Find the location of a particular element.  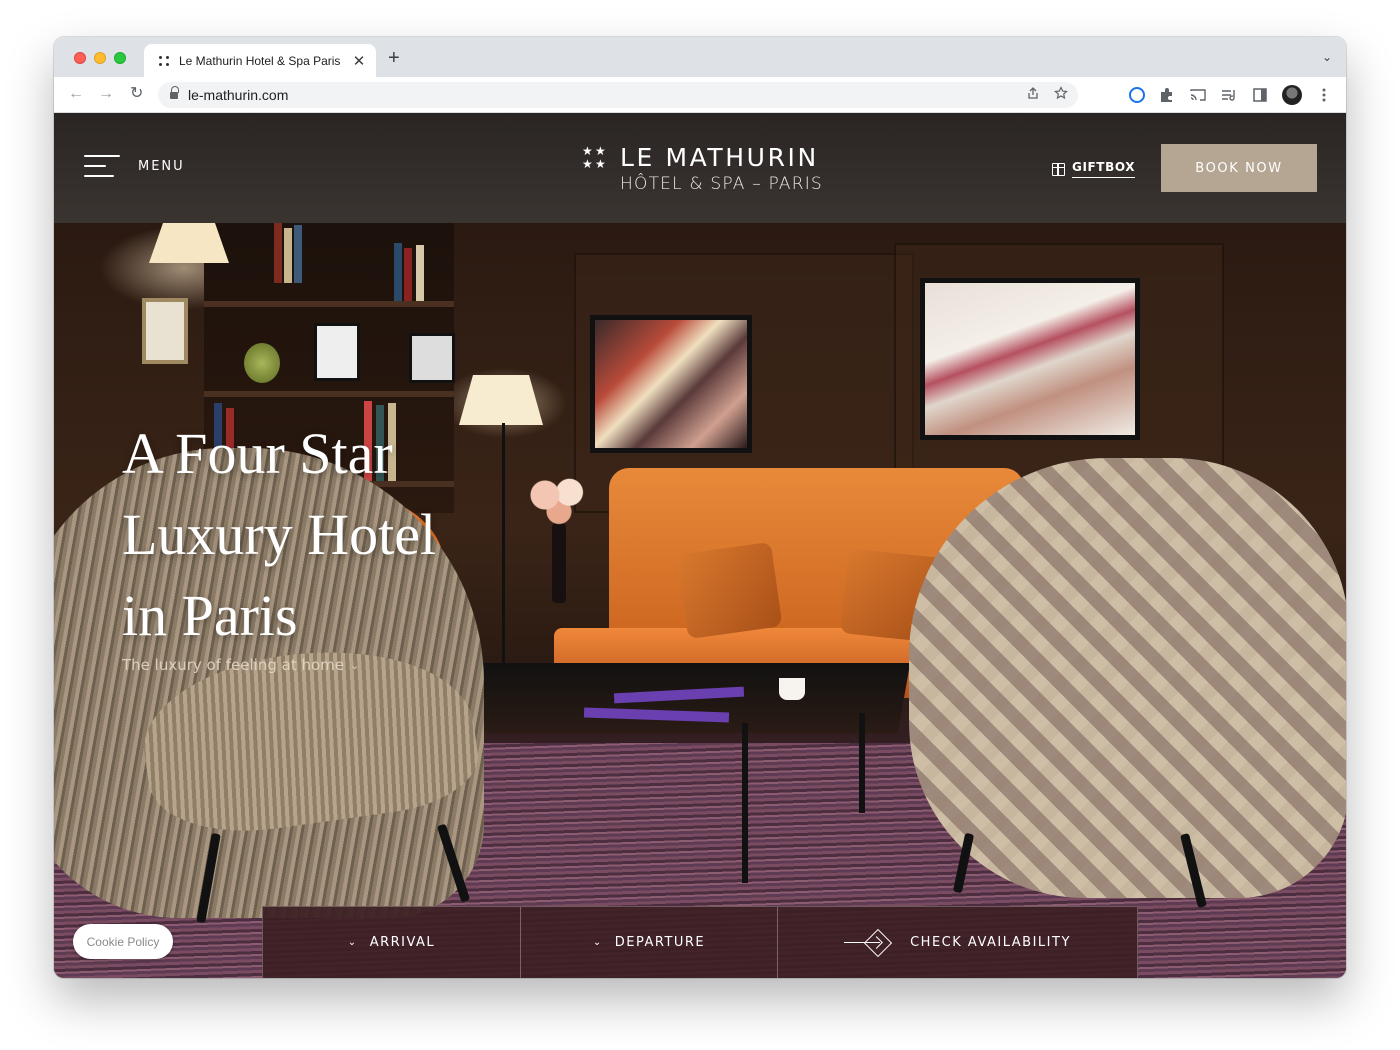

giftbox-label: GIFTBOX is located at coordinates (1104, 169).